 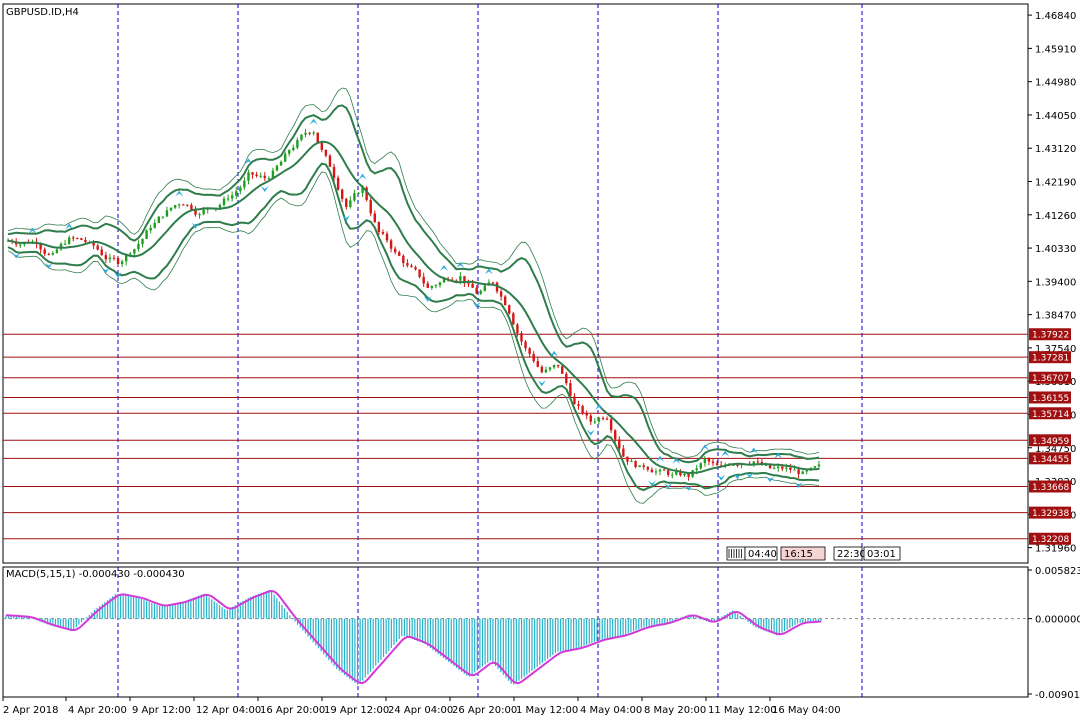 What do you see at coordinates (1055, 116) in the screenshot?
I see `price-tick-label: 1.44050` at bounding box center [1055, 116].